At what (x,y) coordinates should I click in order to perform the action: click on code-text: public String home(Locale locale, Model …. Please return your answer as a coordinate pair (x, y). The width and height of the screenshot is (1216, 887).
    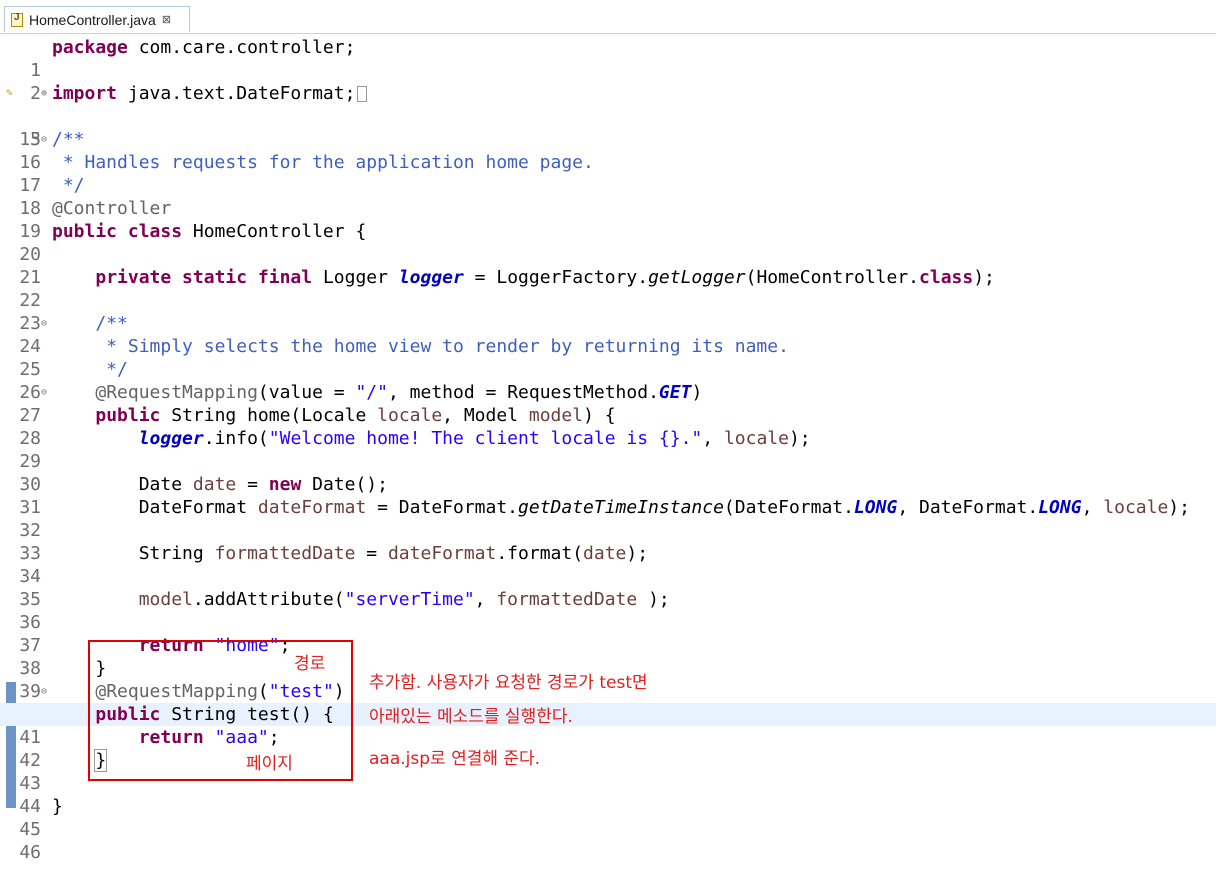
    Looking at the image, I should click on (355, 415).